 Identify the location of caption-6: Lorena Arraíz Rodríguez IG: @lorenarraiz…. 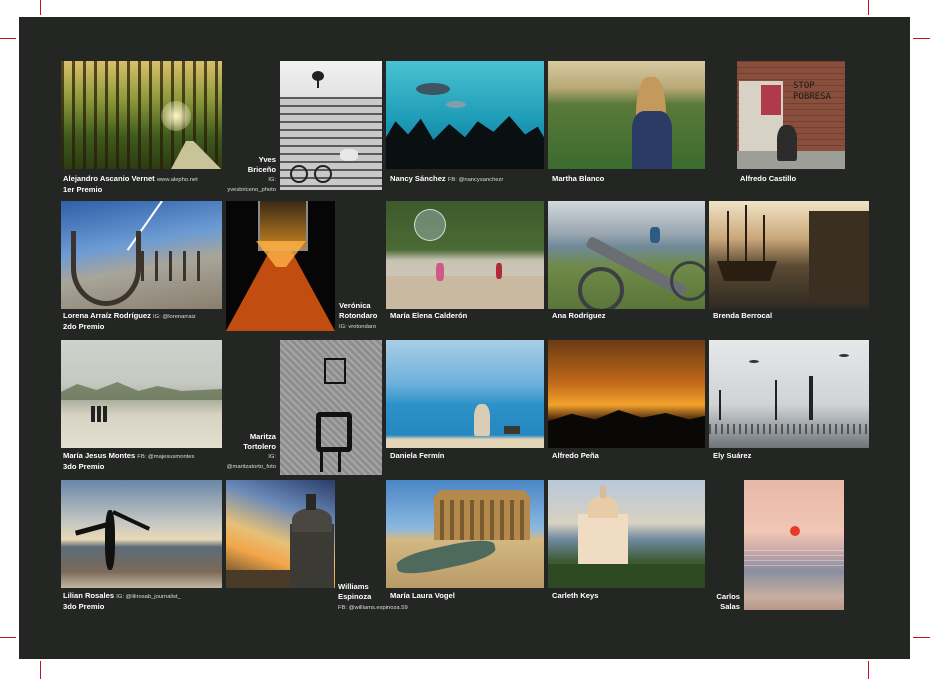
(129, 321).